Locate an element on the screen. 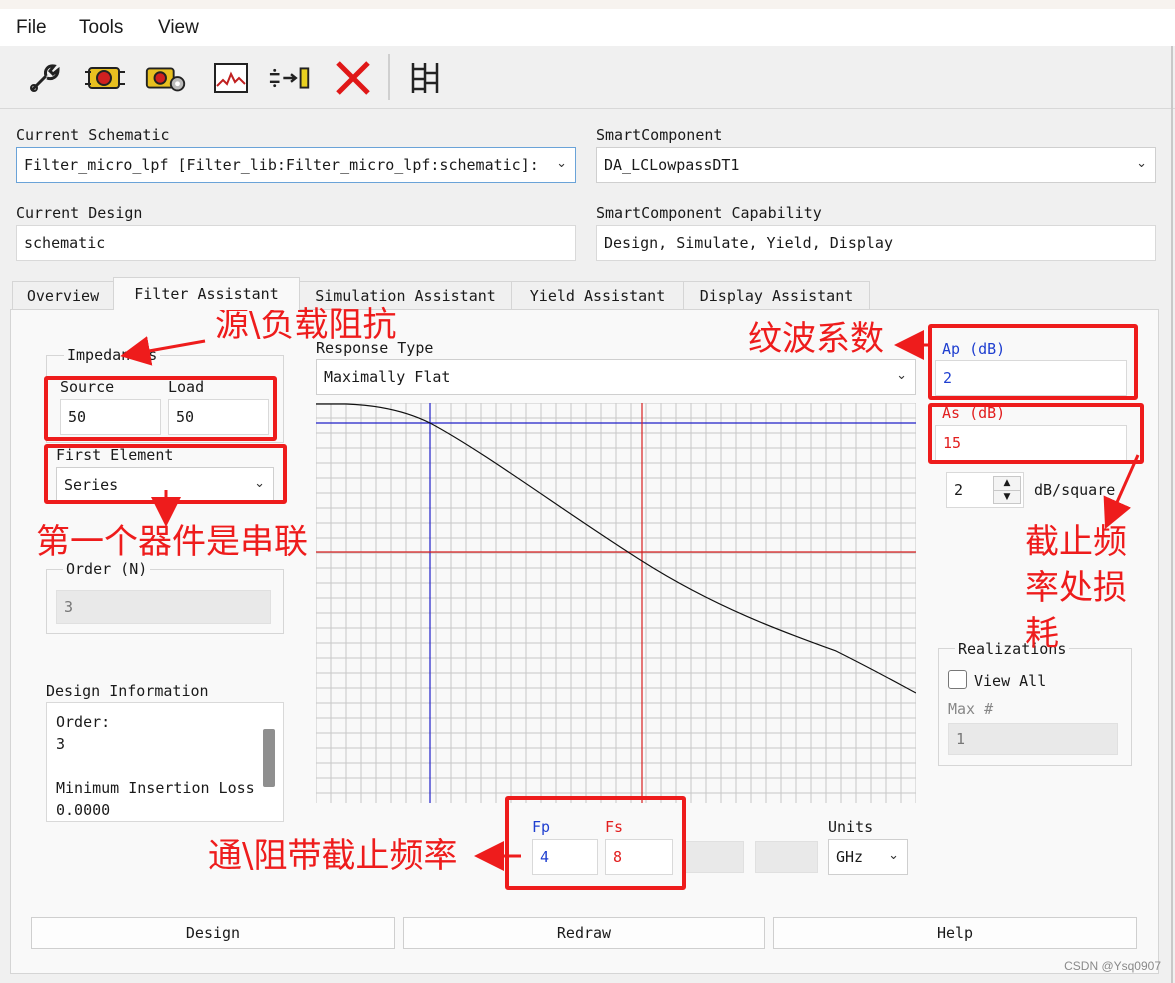 The image size is (1175, 983). spin-down-icon: ▼ is located at coordinates (1007, 497).